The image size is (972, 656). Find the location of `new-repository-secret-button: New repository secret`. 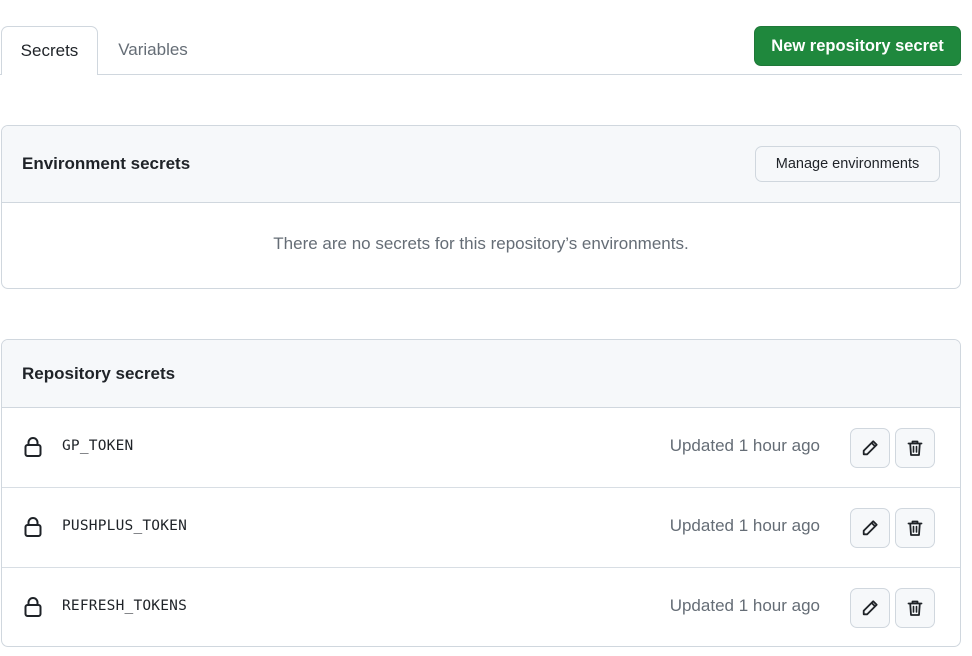

new-repository-secret-button: New repository secret is located at coordinates (857, 46).